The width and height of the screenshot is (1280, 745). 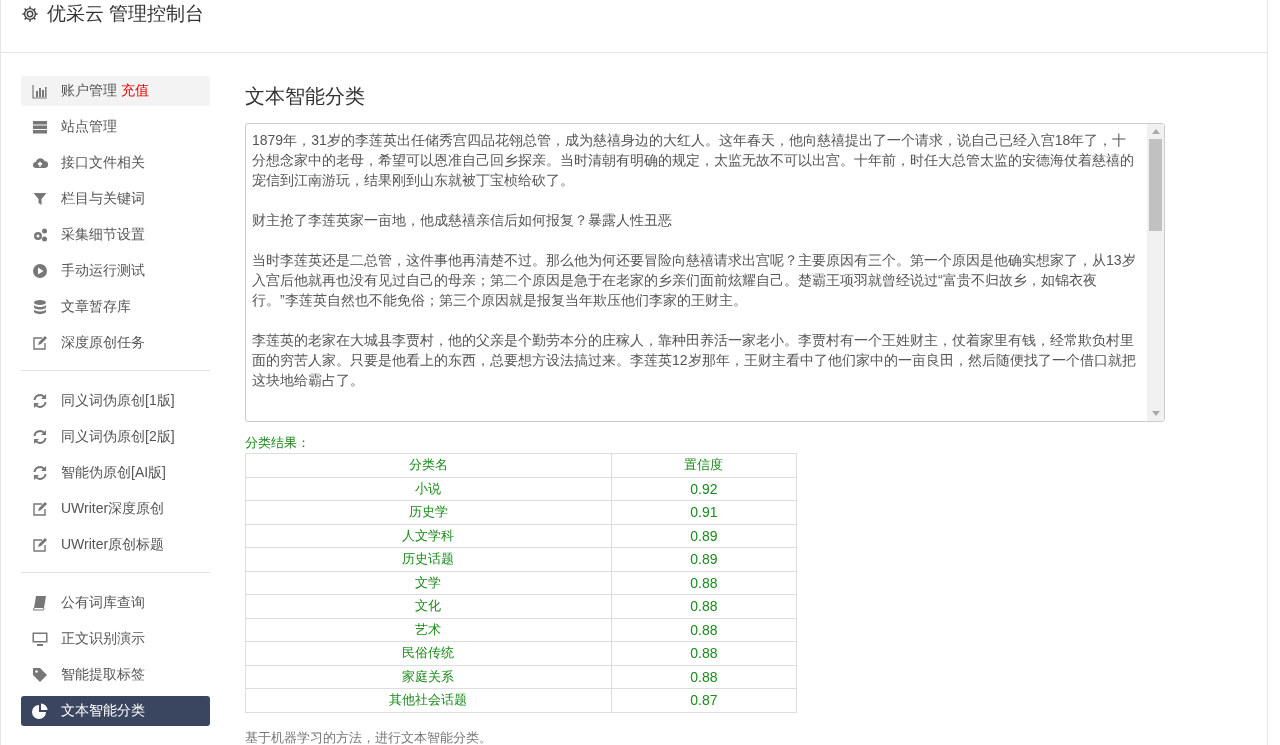 What do you see at coordinates (115, 163) in the screenshot?
I see `sidebar-item: 接口文件相关` at bounding box center [115, 163].